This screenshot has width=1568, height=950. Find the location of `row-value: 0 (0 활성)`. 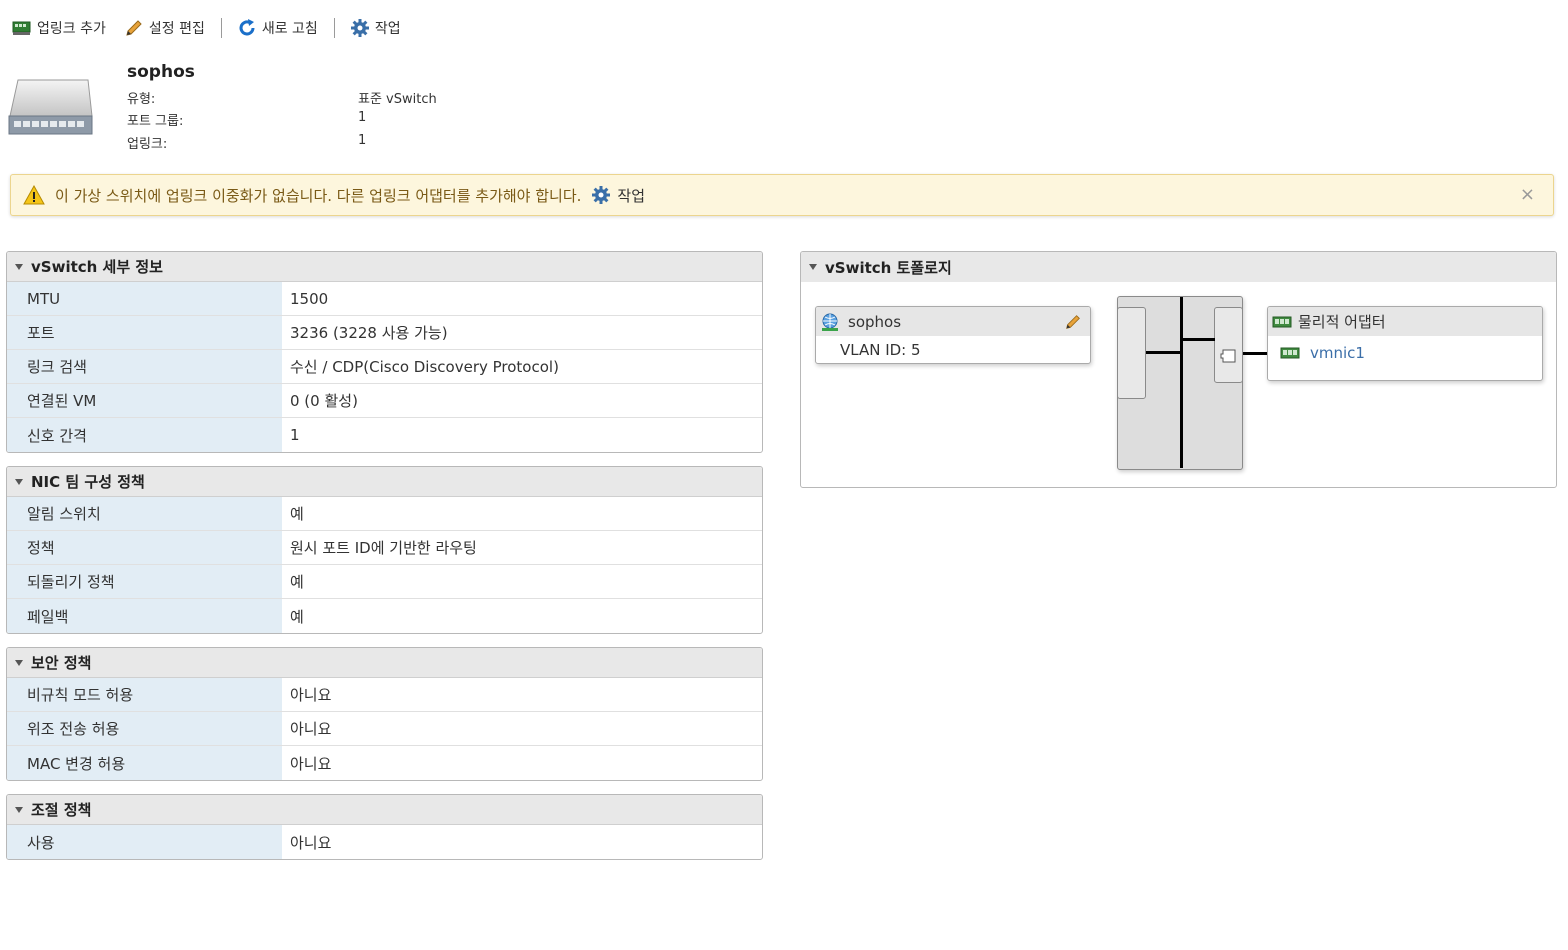

row-value: 0 (0 활성) is located at coordinates (324, 401).